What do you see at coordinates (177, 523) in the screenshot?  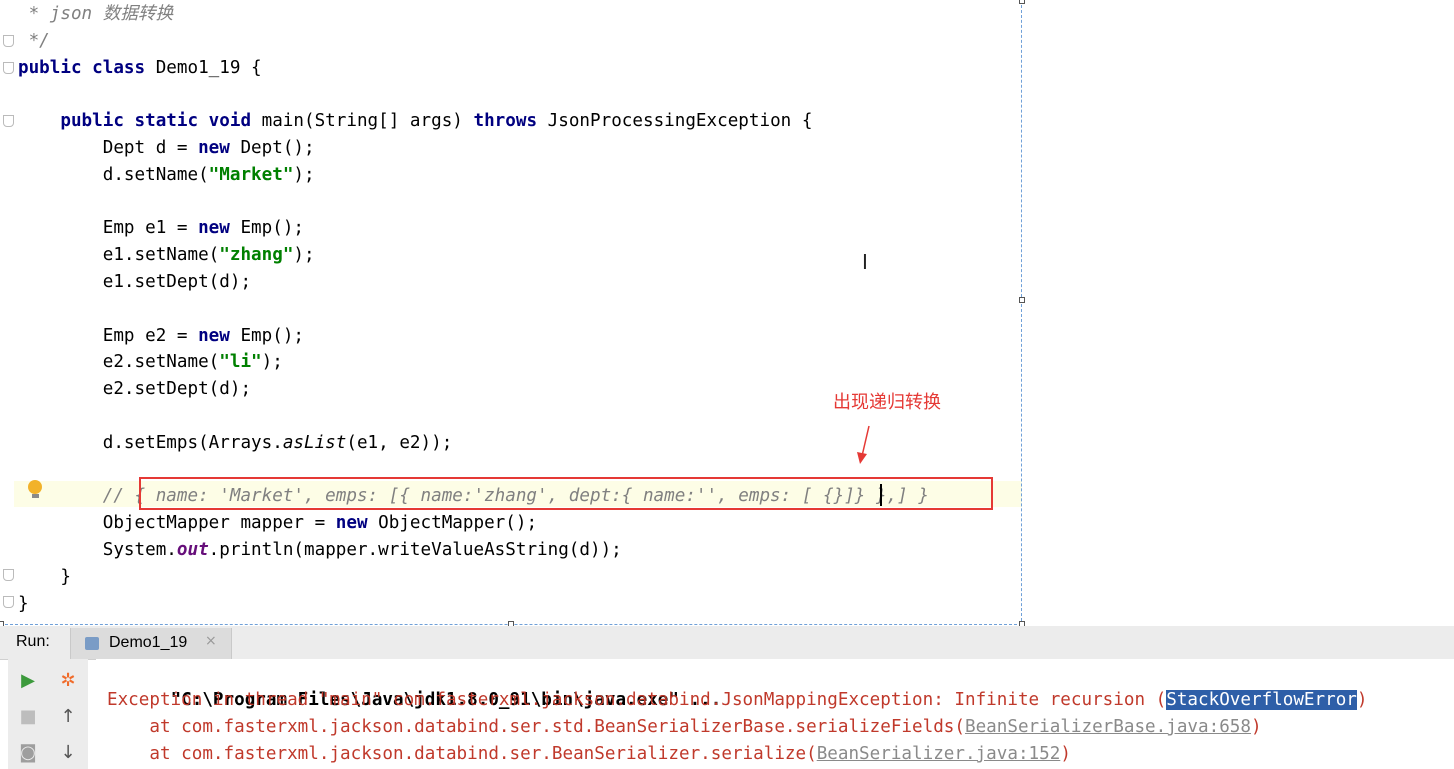 I see `code-token: ObjectMapper mapper =` at bounding box center [177, 523].